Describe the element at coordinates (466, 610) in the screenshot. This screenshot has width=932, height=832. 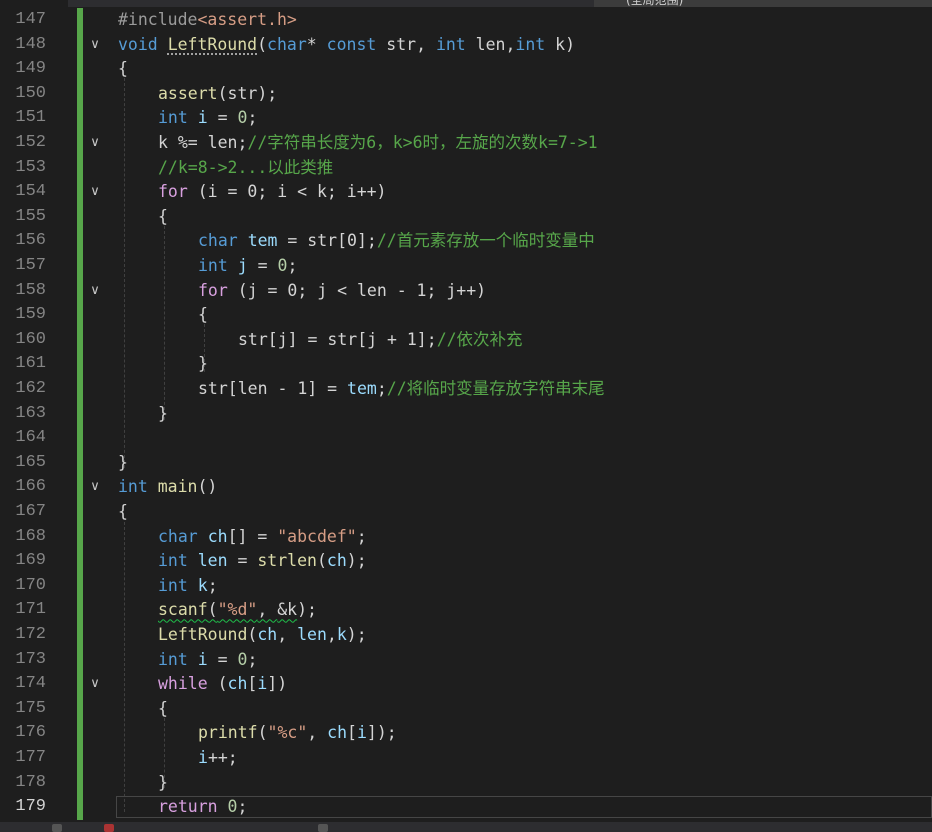
I see `code-line: 171 scanf("%d", &k);` at that location.